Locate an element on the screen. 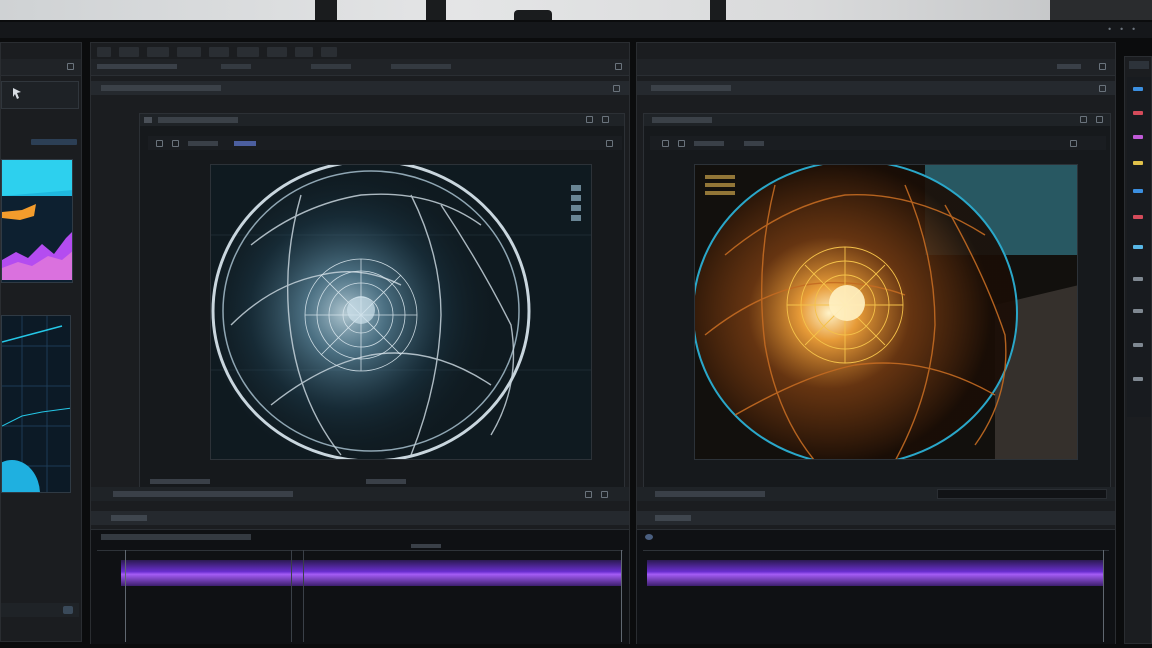 The height and width of the screenshot is (648, 1152). app-icon is located at coordinates (148, 120).